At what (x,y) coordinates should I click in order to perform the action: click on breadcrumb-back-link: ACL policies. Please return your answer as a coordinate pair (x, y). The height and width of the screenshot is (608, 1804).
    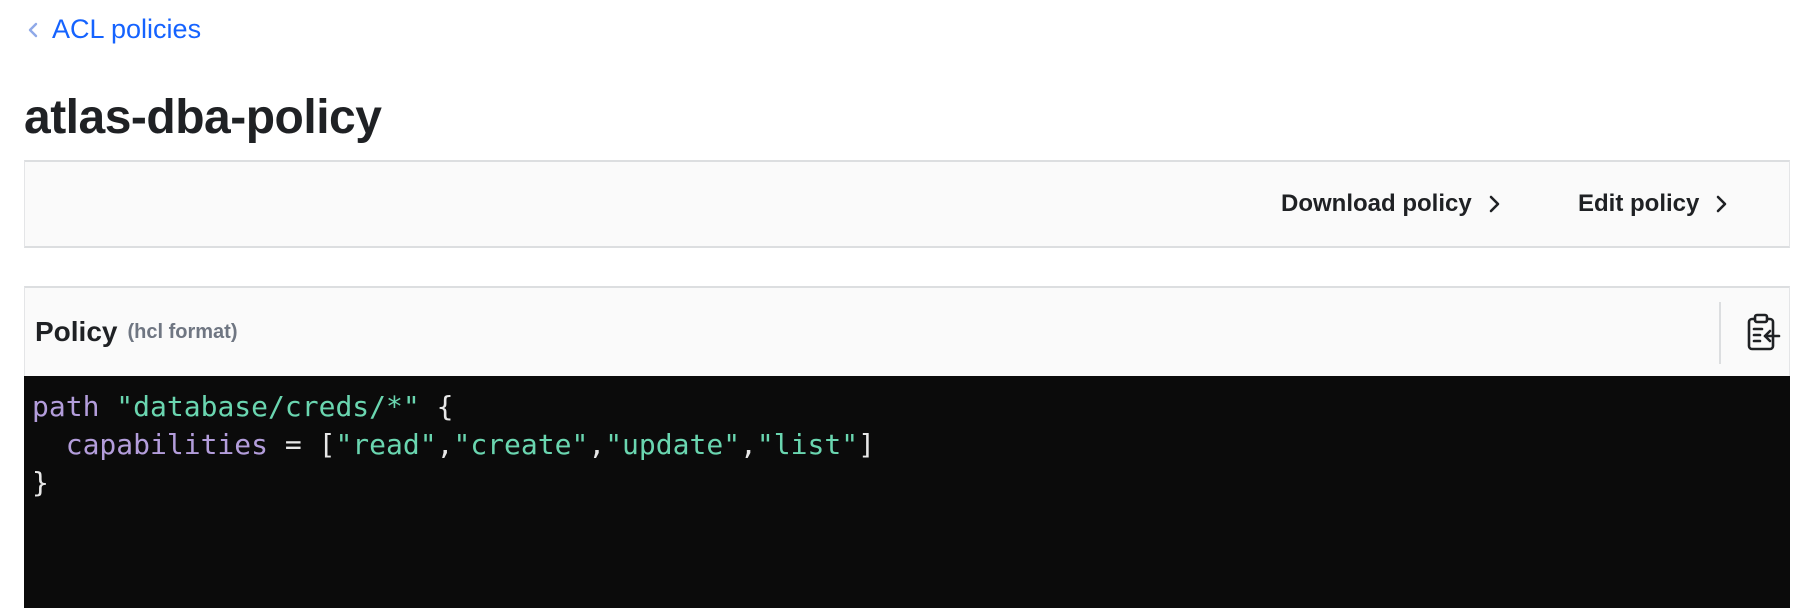
    Looking at the image, I should click on (112, 29).